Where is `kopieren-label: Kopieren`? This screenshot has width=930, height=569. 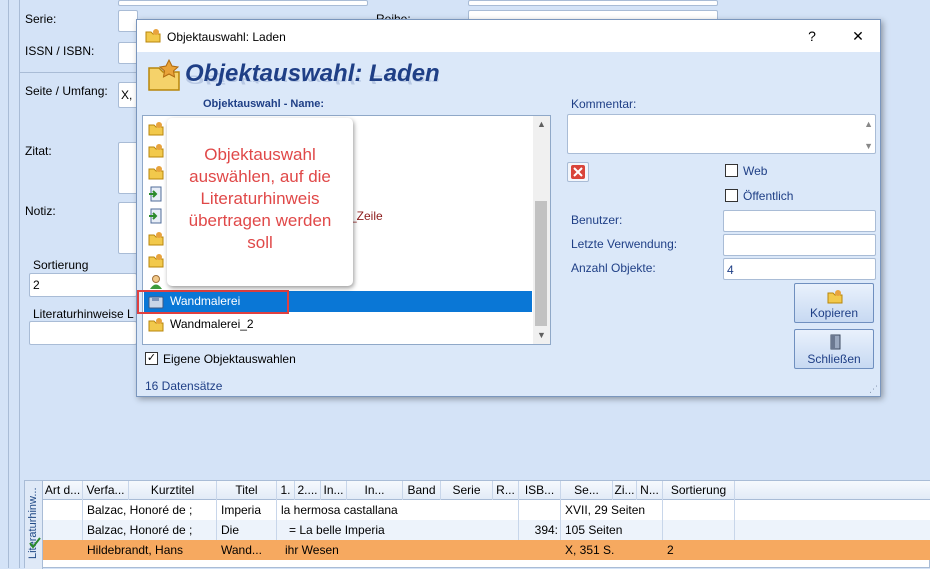
kopieren-label: Kopieren is located at coordinates (834, 313).